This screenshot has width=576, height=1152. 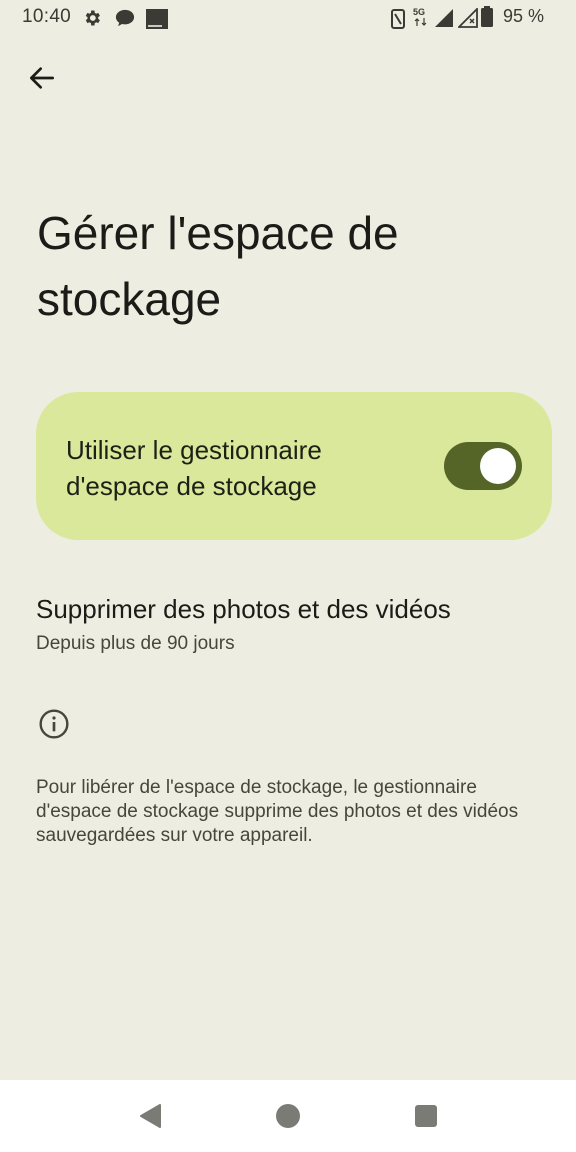 I want to click on signal-icon, so click(x=444, y=18).